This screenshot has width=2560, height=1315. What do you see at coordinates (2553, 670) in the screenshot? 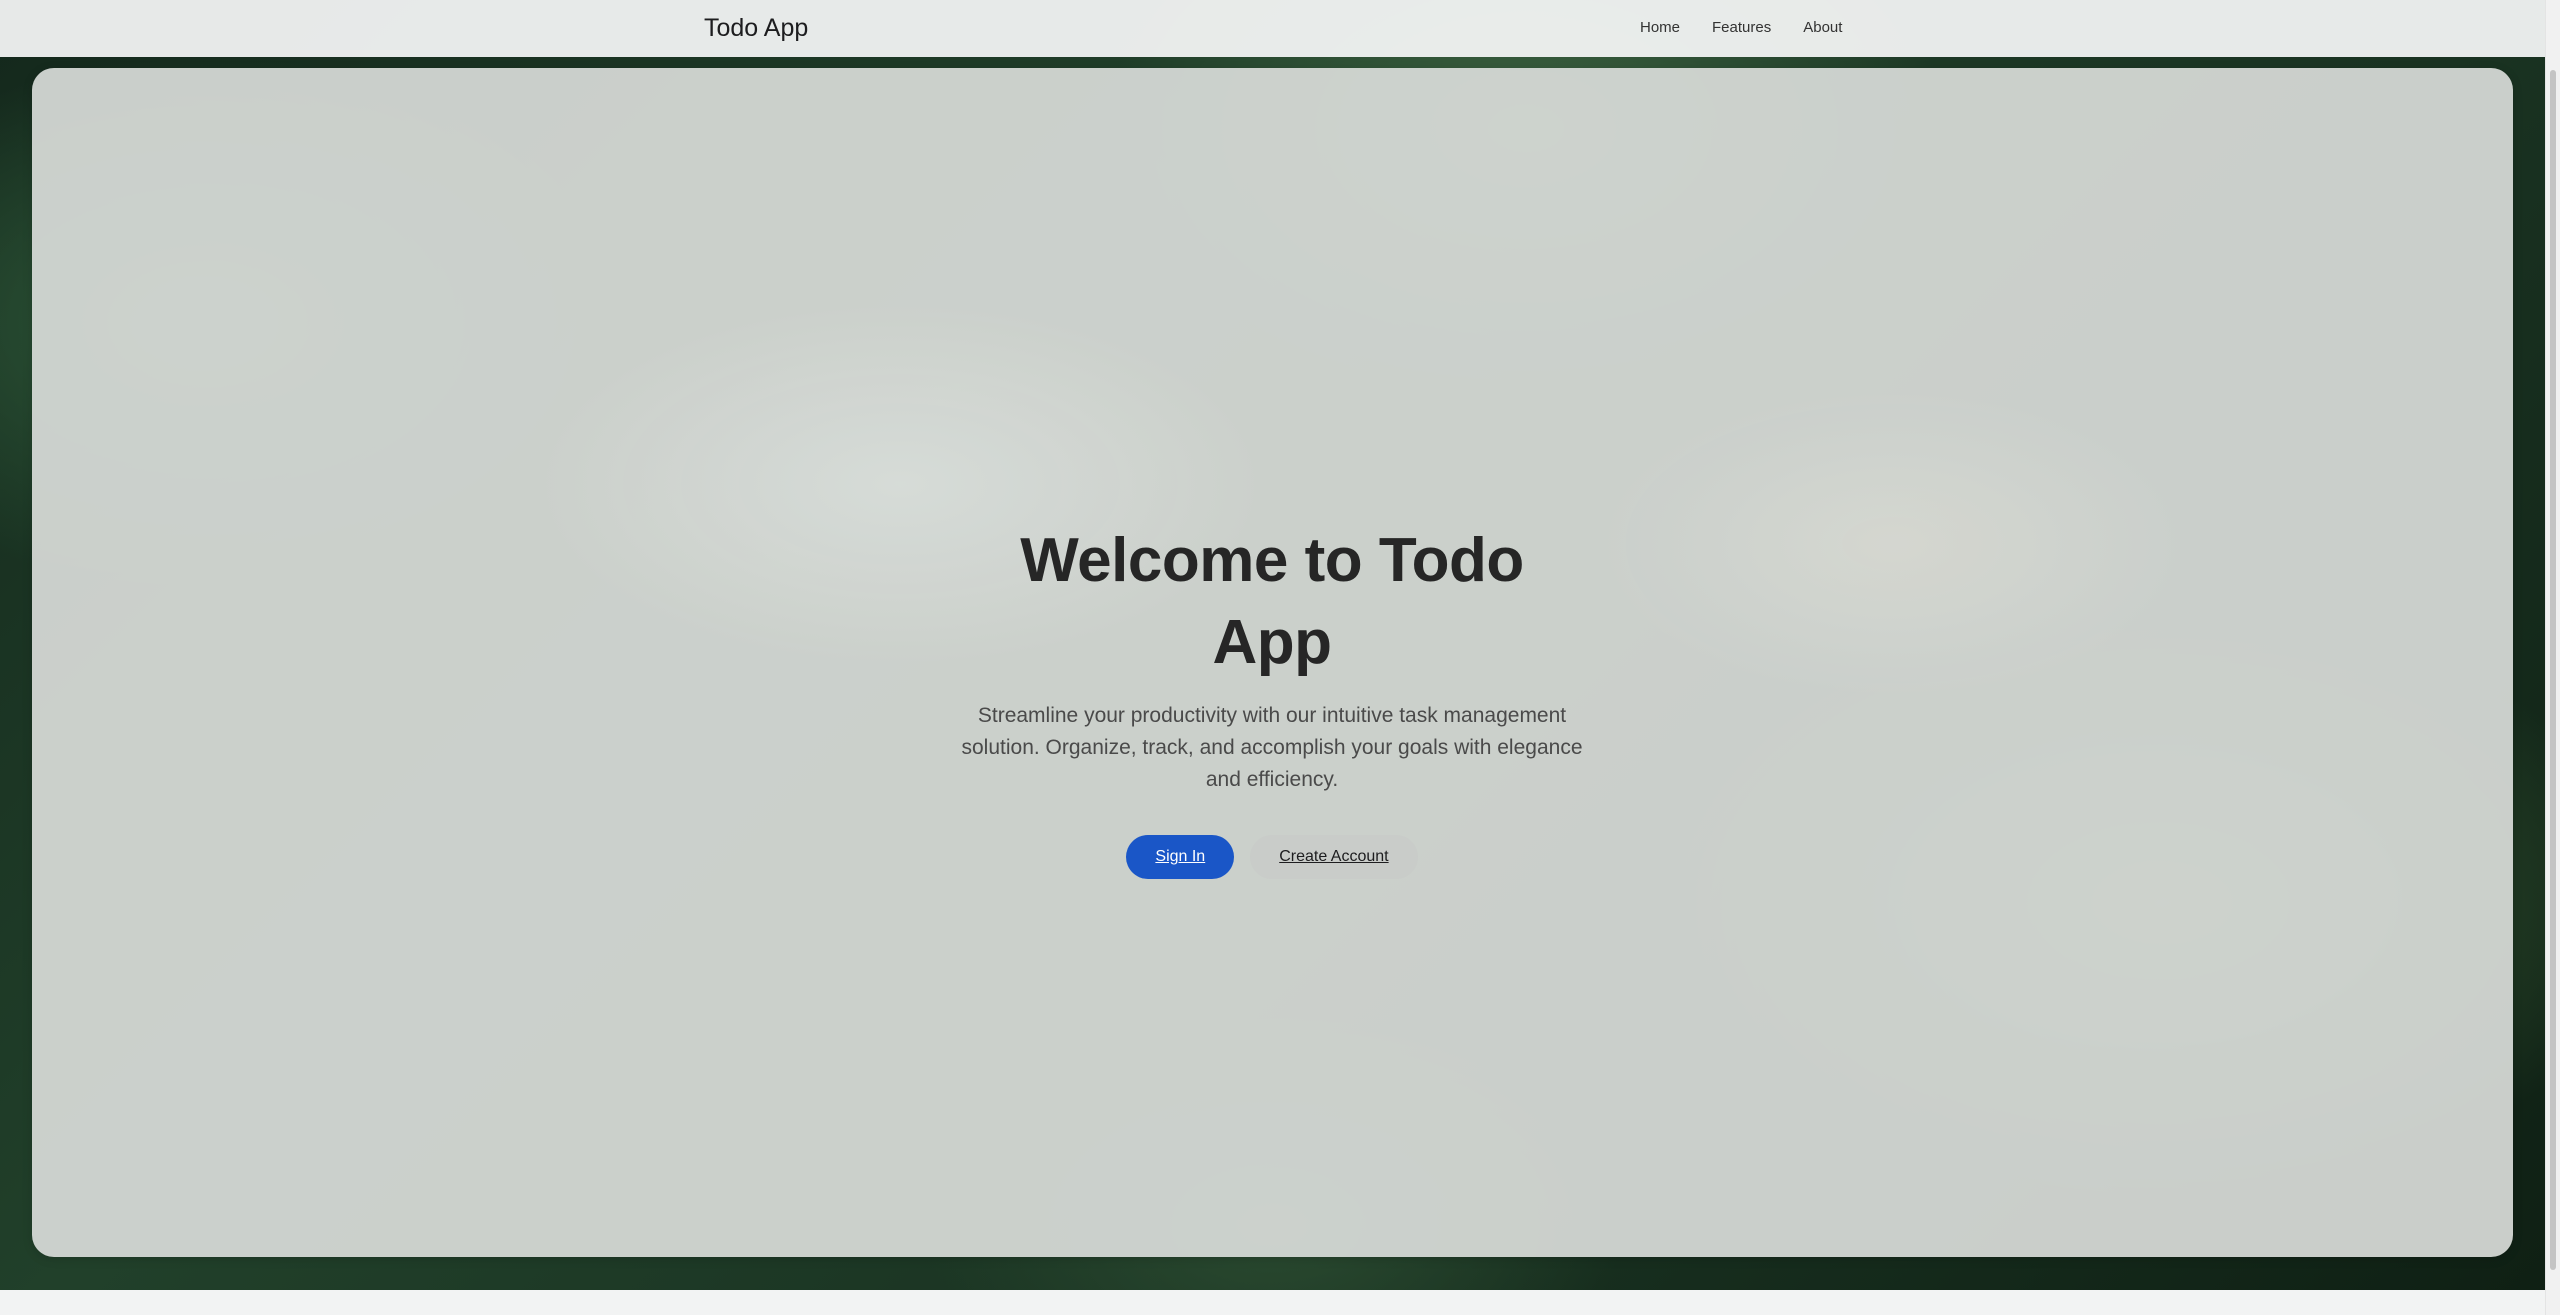
I see `scrollbar-thumb` at bounding box center [2553, 670].